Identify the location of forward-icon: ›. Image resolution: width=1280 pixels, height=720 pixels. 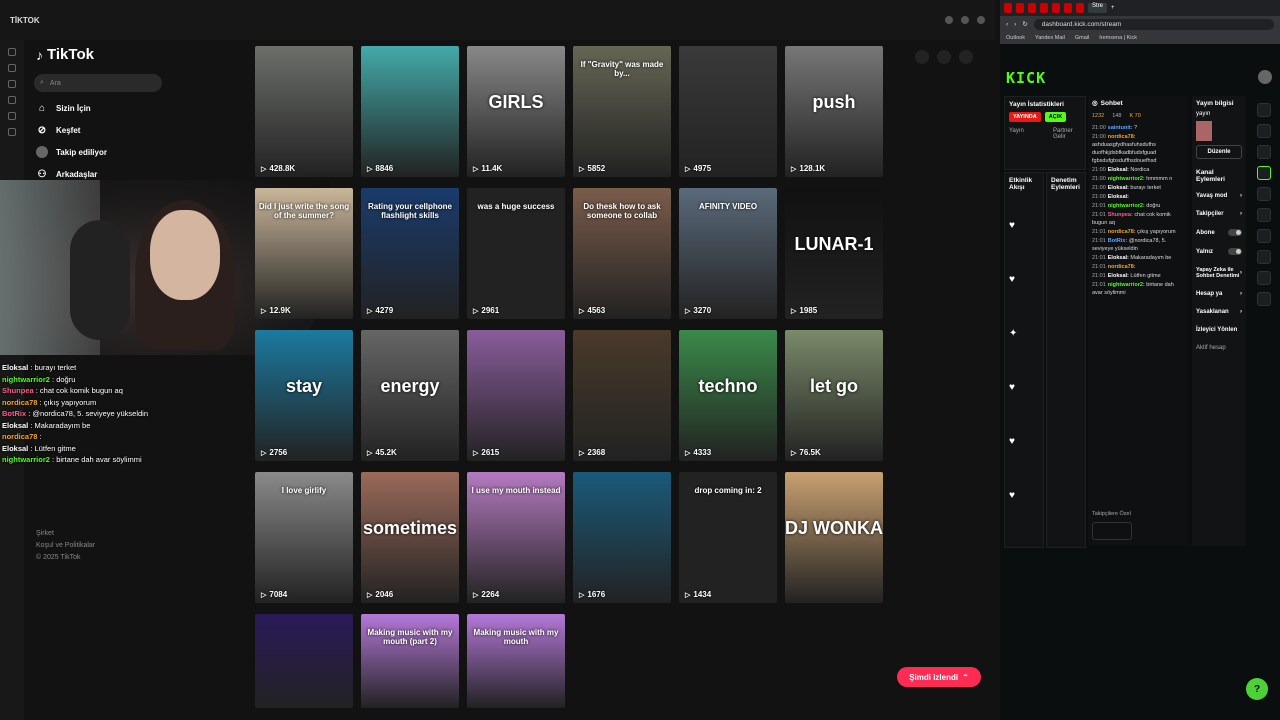
(1015, 24).